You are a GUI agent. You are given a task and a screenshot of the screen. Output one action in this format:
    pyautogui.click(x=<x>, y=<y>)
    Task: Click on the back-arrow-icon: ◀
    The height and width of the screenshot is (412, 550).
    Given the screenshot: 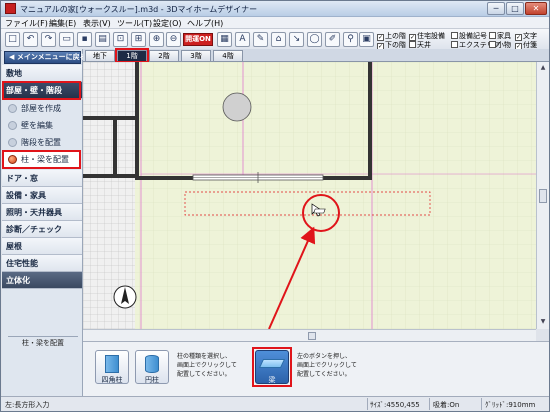 What is the action you would take?
    pyautogui.click(x=13, y=57)
    